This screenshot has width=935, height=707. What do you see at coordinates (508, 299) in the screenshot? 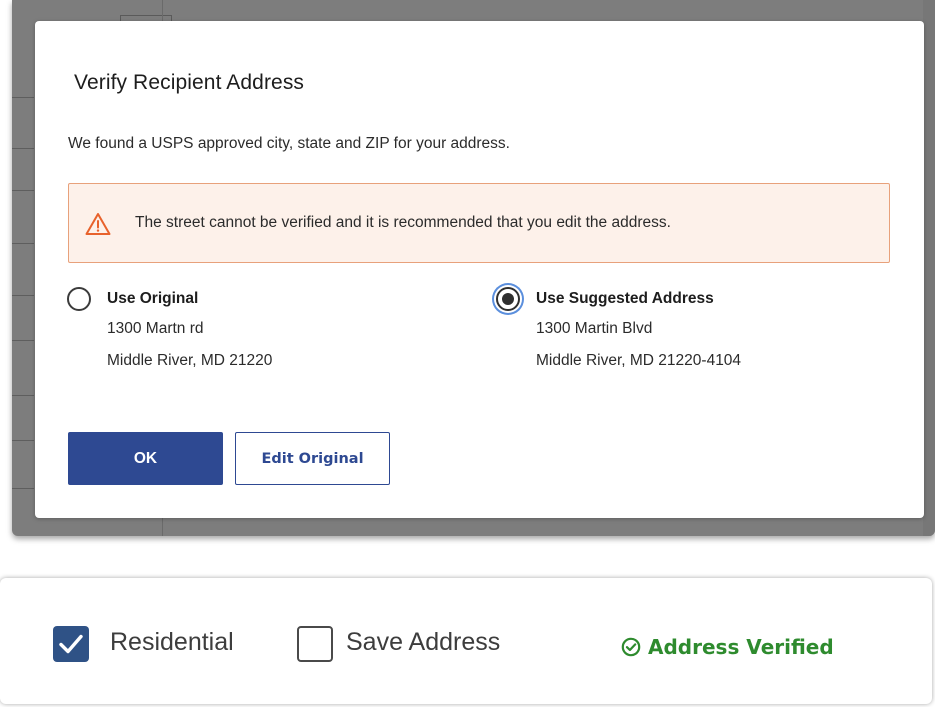
I see `radio-use-suggested` at bounding box center [508, 299].